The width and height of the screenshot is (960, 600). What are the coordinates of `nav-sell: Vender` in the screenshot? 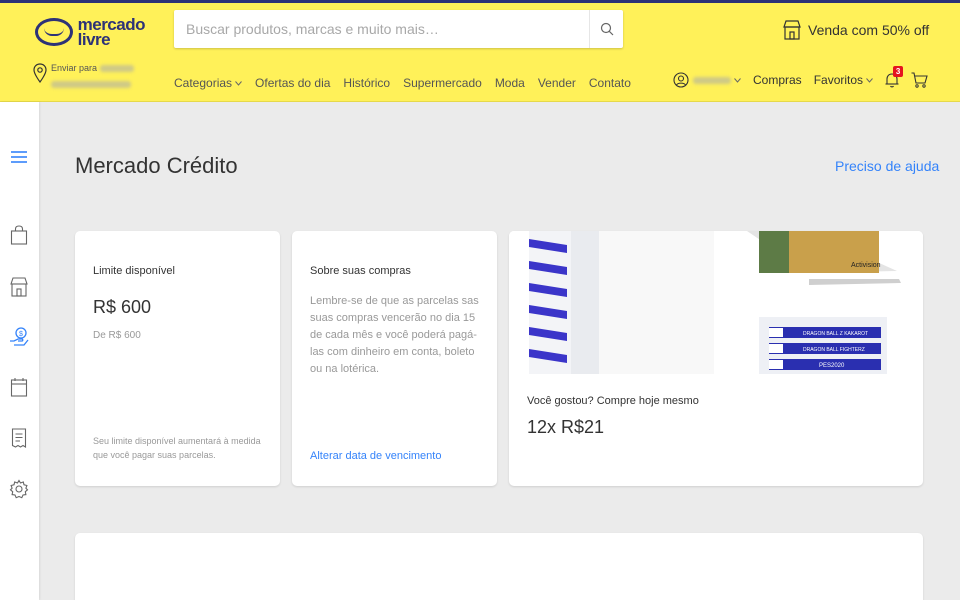 It's located at (557, 83).